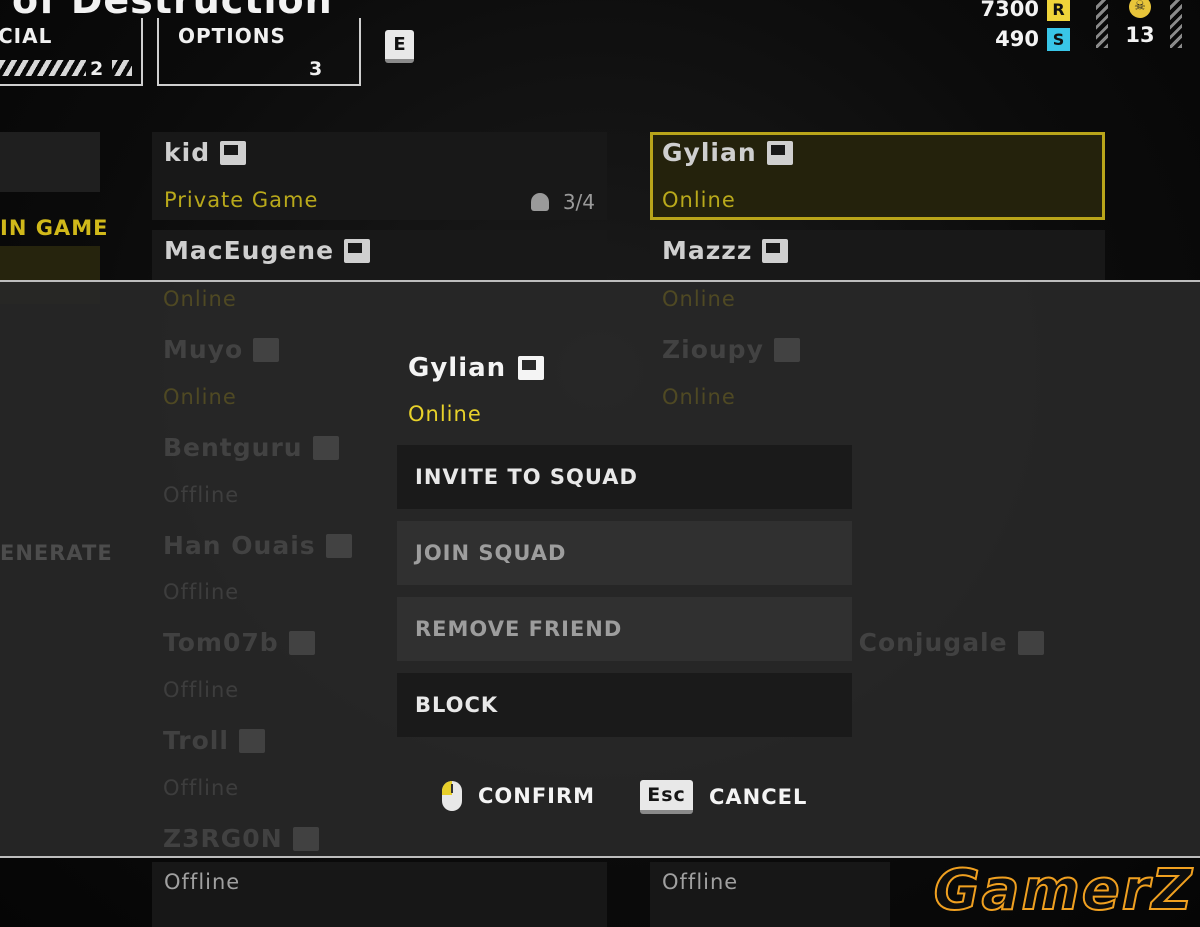  What do you see at coordinates (122, 68) in the screenshot?
I see `tab-corner-stripes` at bounding box center [122, 68].